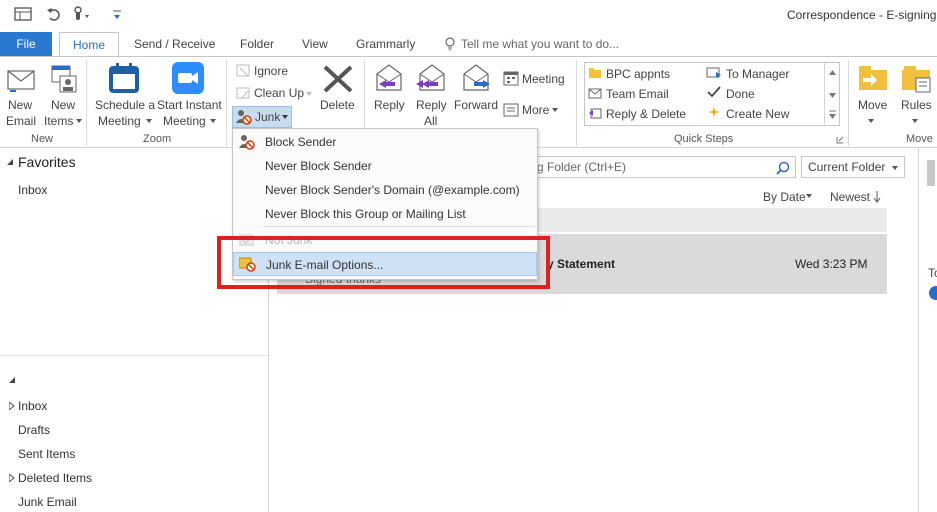  Describe the element at coordinates (784, 197) in the screenshot. I see `sort-by-button: By Date` at that location.